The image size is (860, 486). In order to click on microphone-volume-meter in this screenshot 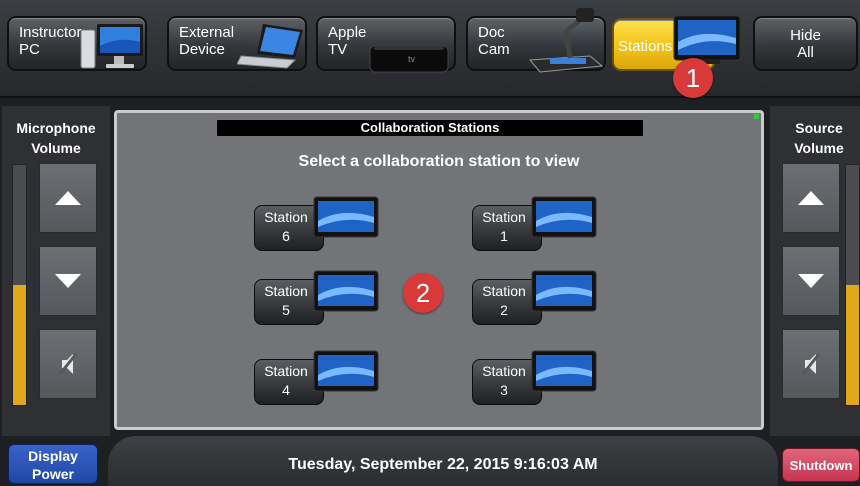, I will do `click(19, 285)`.